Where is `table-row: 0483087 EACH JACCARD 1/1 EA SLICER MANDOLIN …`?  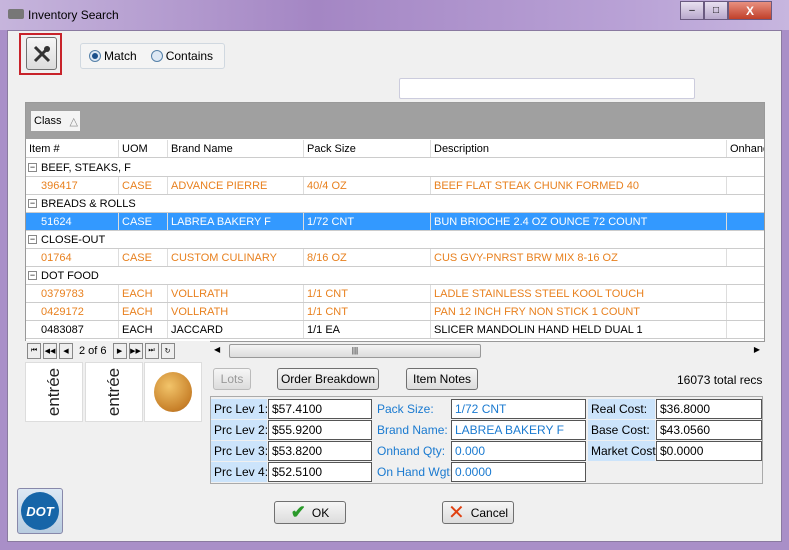
table-row: 0483087 EACH JACCARD 1/1 EA SLICER MANDOLIN … is located at coordinates (395, 330).